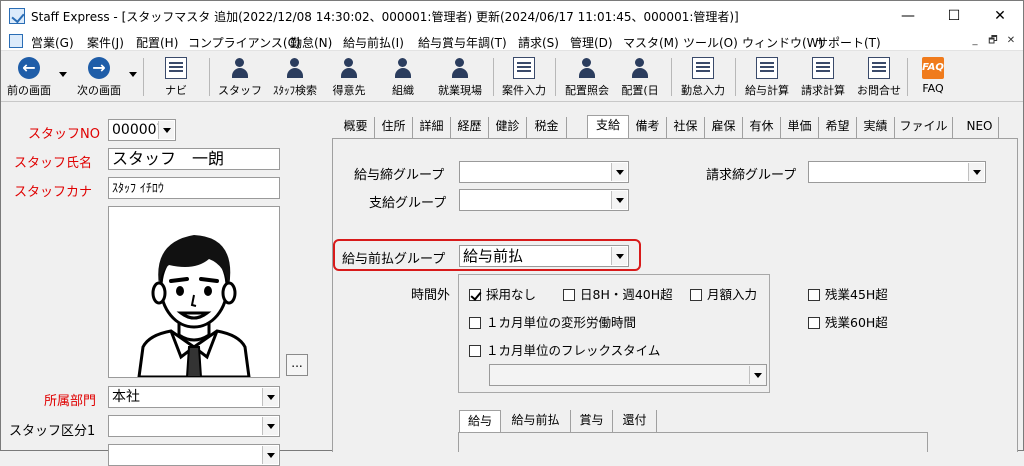 The height and width of the screenshot is (466, 1024). Describe the element at coordinates (194, 426) in the screenshot. I see `staff-class-combo` at that location.